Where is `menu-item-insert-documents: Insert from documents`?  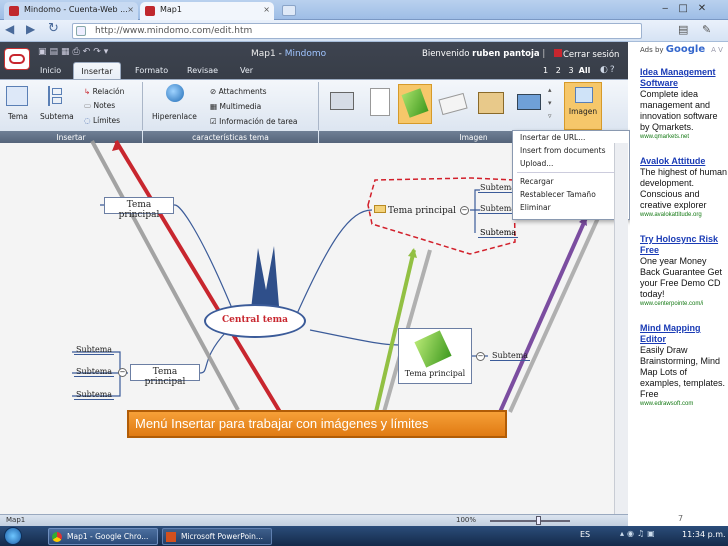 menu-item-insert-documents: Insert from documents is located at coordinates (571, 150).